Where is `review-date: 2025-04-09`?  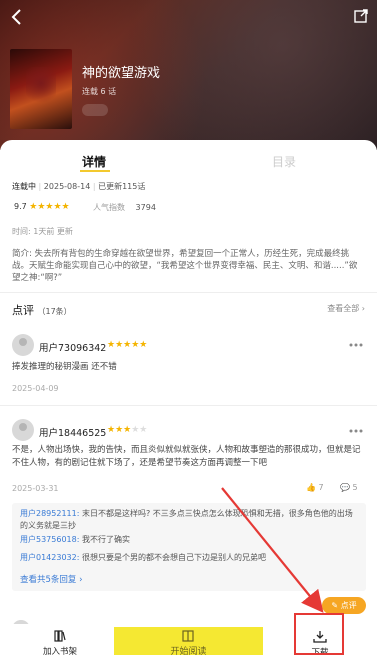 review-date: 2025-04-09 is located at coordinates (35, 388).